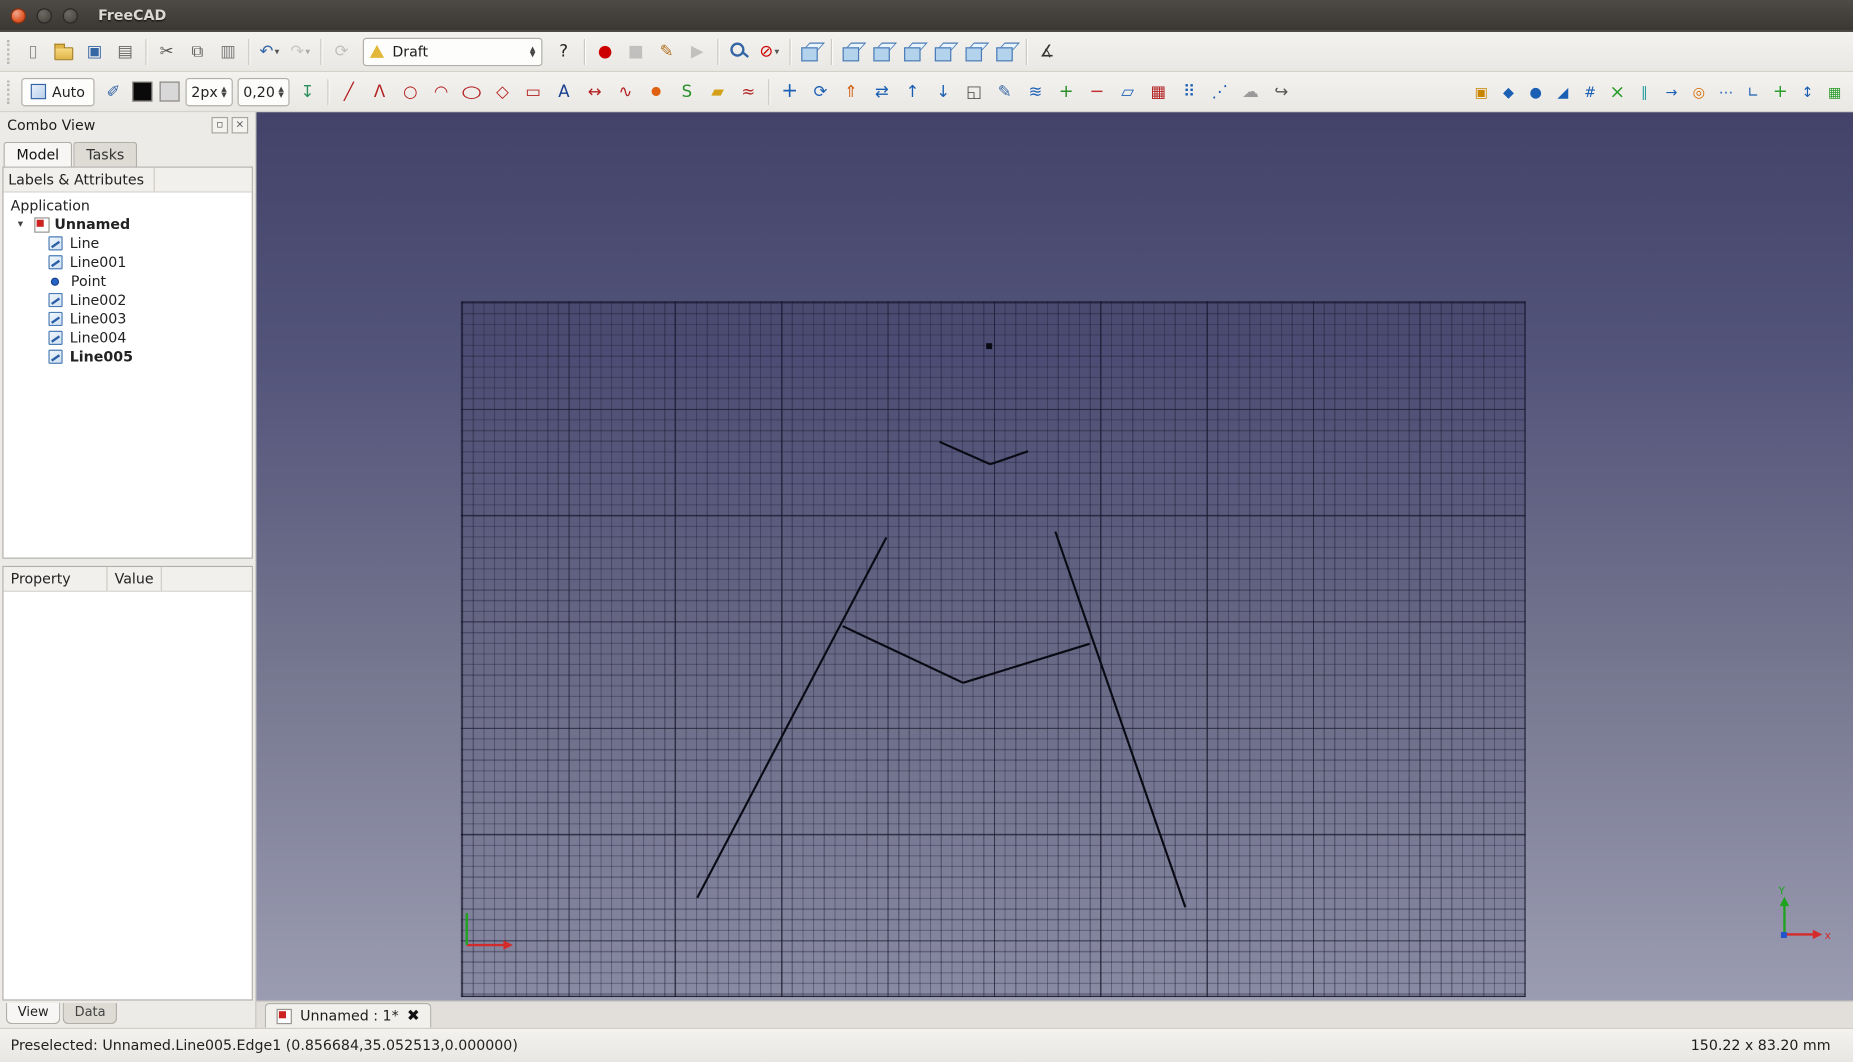 The height and width of the screenshot is (1062, 1853). I want to click on whats-this-icon: ?, so click(564, 51).